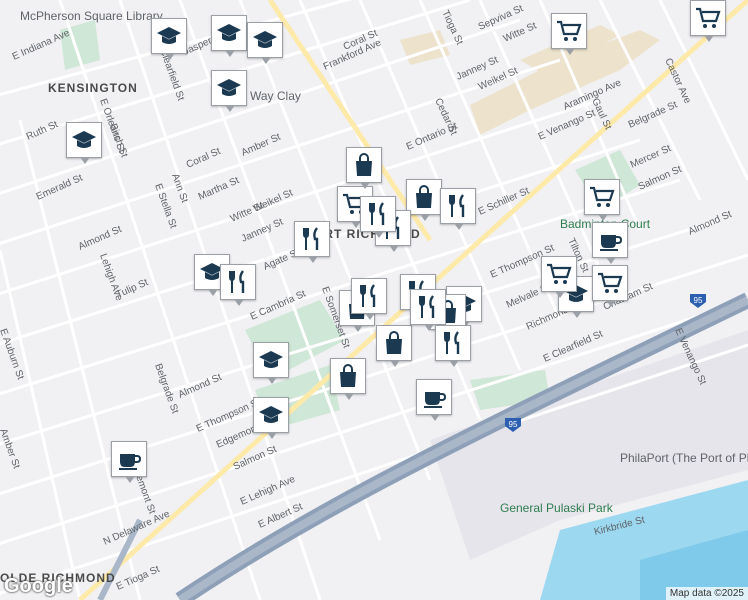 The image size is (748, 600). Describe the element at coordinates (275, 96) in the screenshot. I see `poi-label-way-clay: Way Clay` at that location.